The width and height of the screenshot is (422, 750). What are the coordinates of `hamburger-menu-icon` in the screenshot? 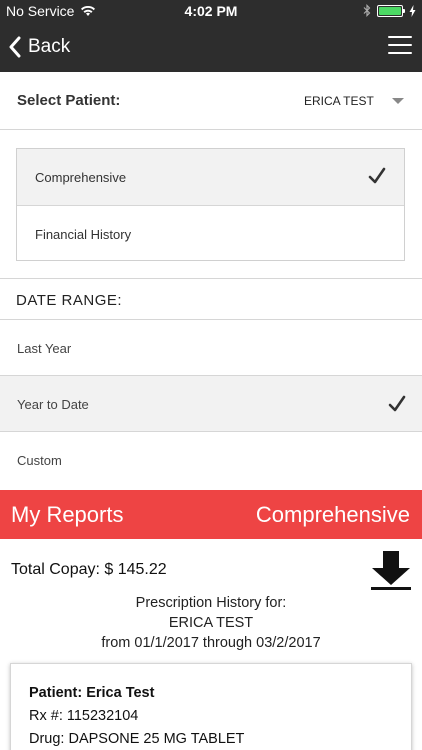 It's located at (400, 46).